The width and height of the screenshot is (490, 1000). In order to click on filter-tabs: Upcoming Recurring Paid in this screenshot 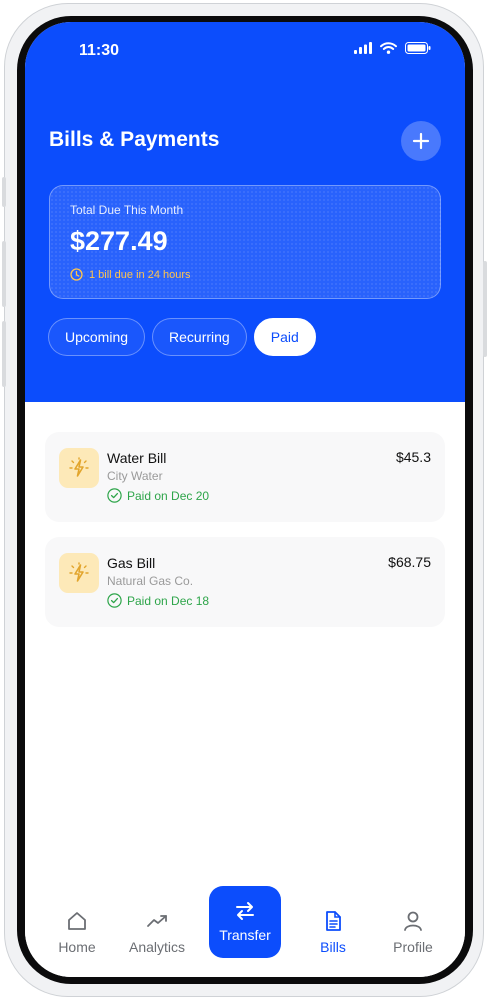, I will do `click(182, 337)`.